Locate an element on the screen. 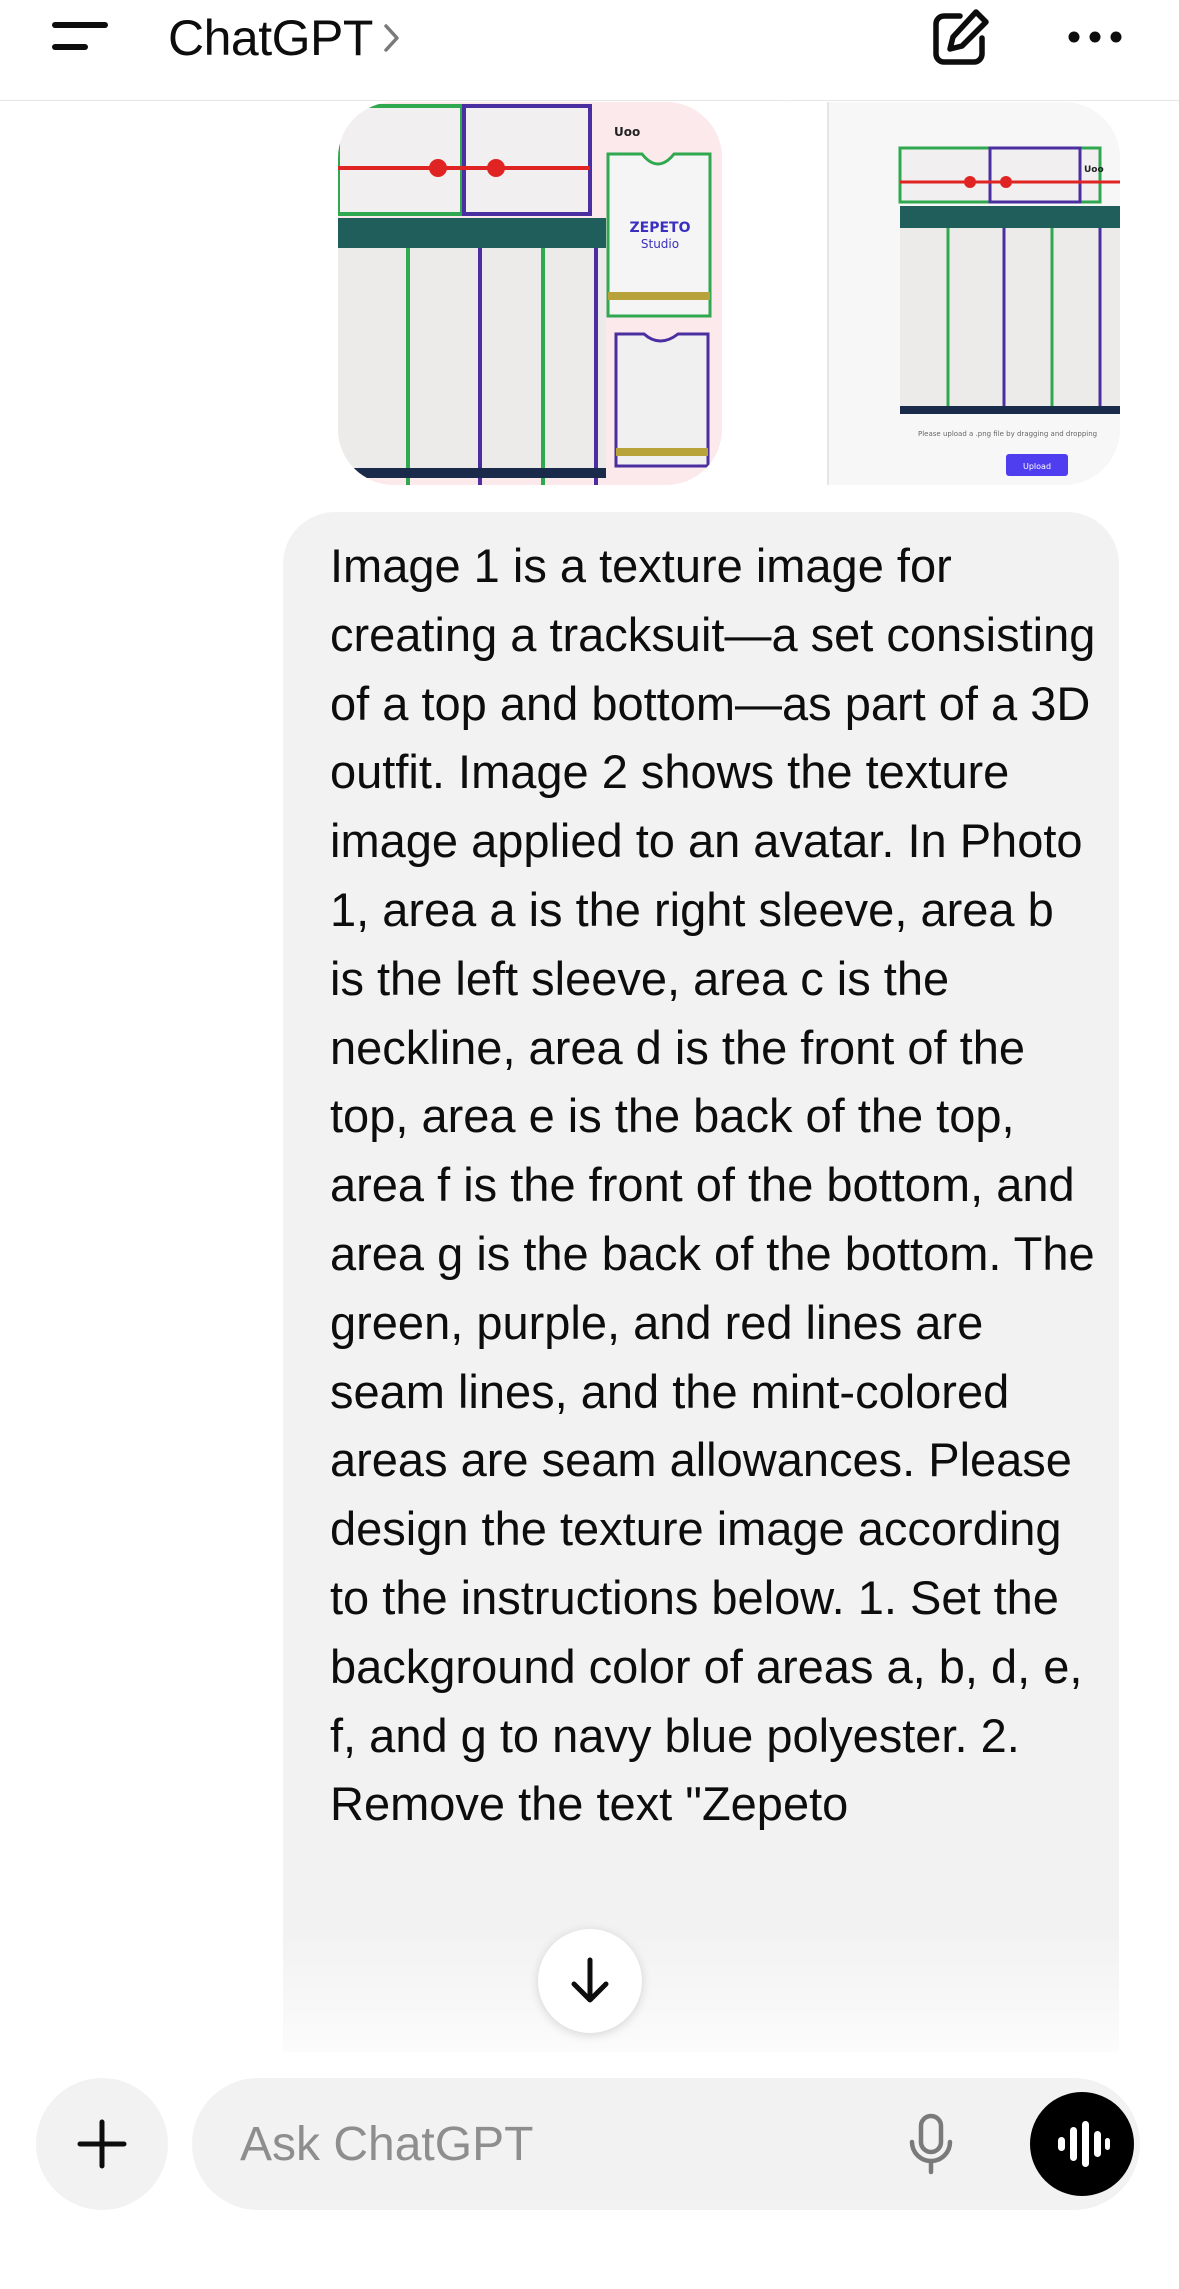 Image resolution: width=1179 pixels, height=2289 pixels. bubble-fade is located at coordinates (701, 1992).